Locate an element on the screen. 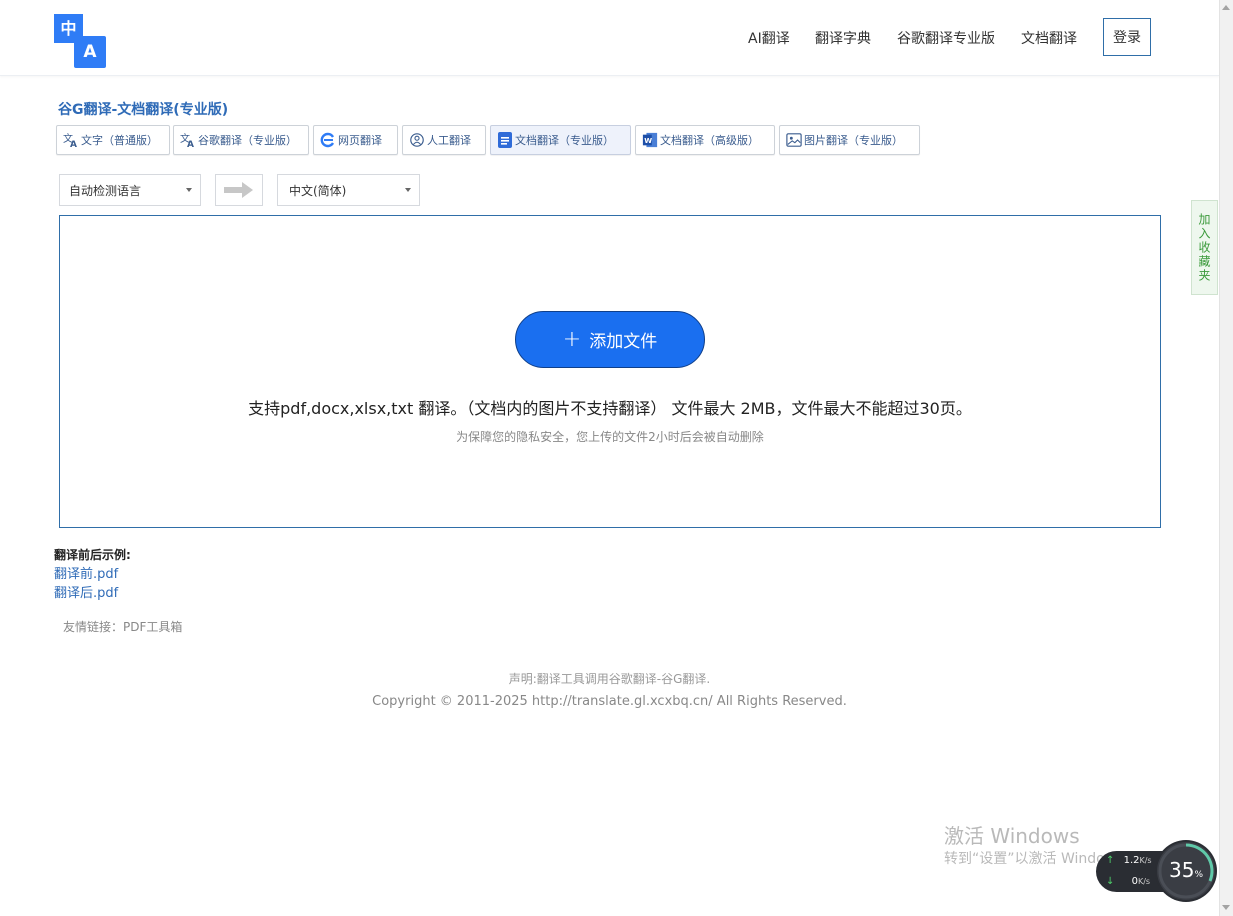 This screenshot has height=916, width=1233. arrow-right-icon is located at coordinates (238, 190).